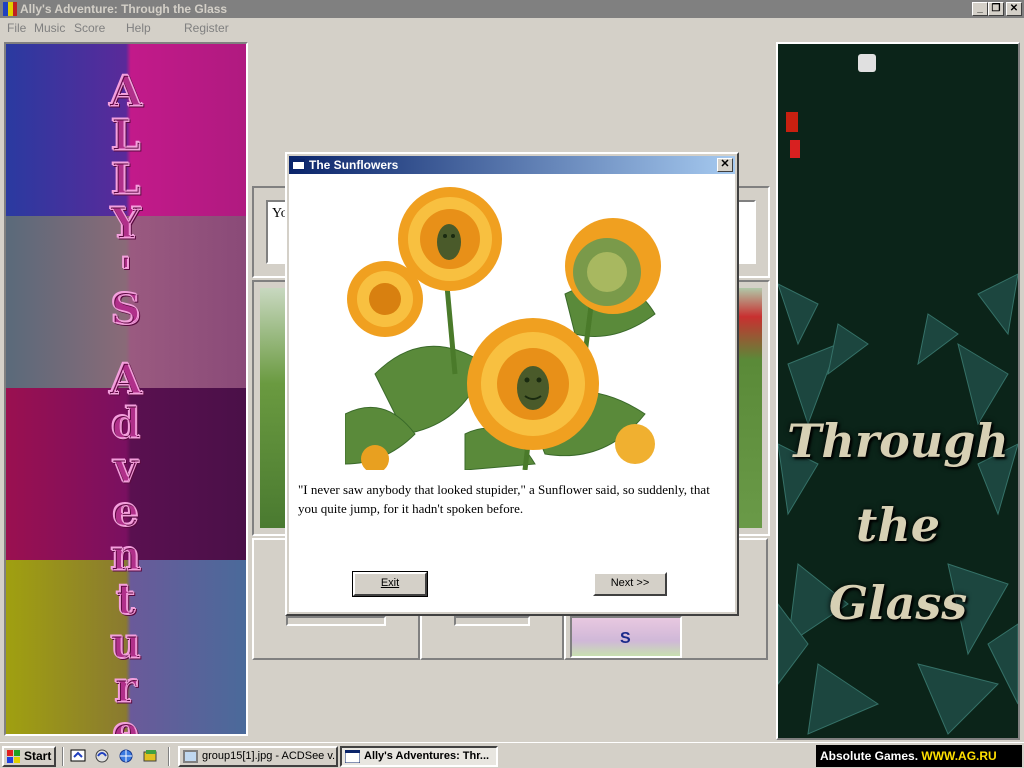 Image resolution: width=1024 pixels, height=768 pixels. What do you see at coordinates (354, 165) in the screenshot?
I see `dialog-title: The Sunflowers` at bounding box center [354, 165].